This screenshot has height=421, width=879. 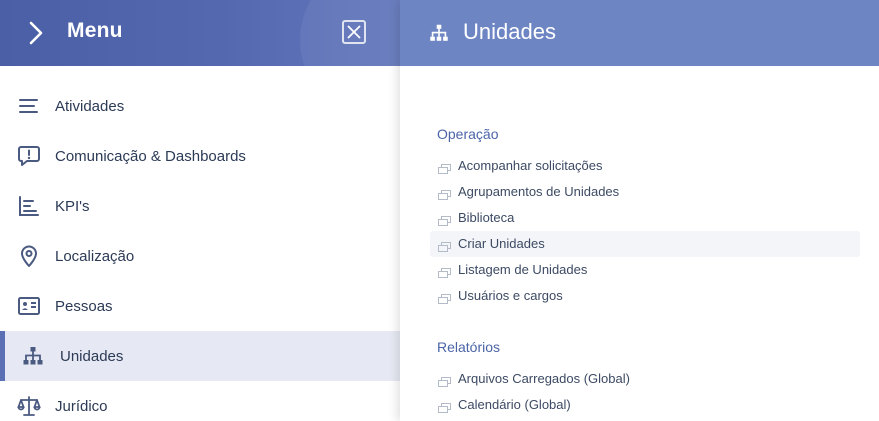 What do you see at coordinates (200, 33) in the screenshot?
I see `menu-header: Menu` at bounding box center [200, 33].